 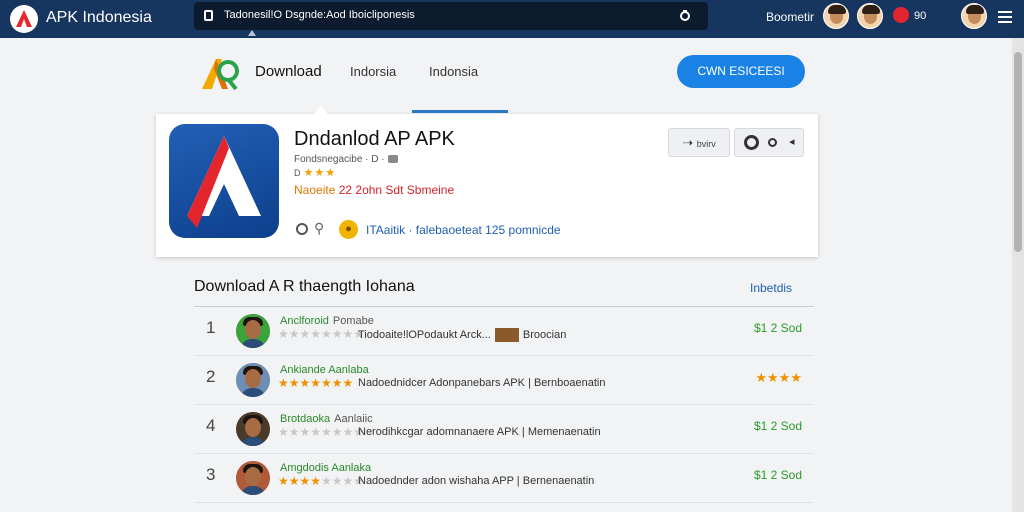 I want to click on row-name-text: Ankiande Aanlaba, so click(x=324, y=370).